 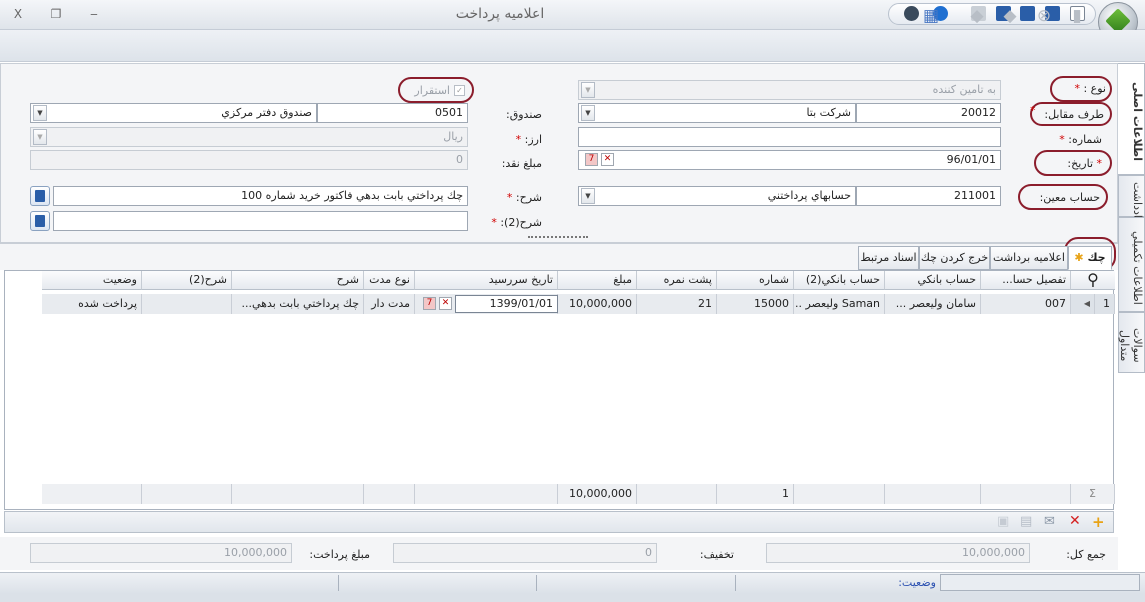 What do you see at coordinates (260, 221) in the screenshot?
I see `description2-input` at bounding box center [260, 221].